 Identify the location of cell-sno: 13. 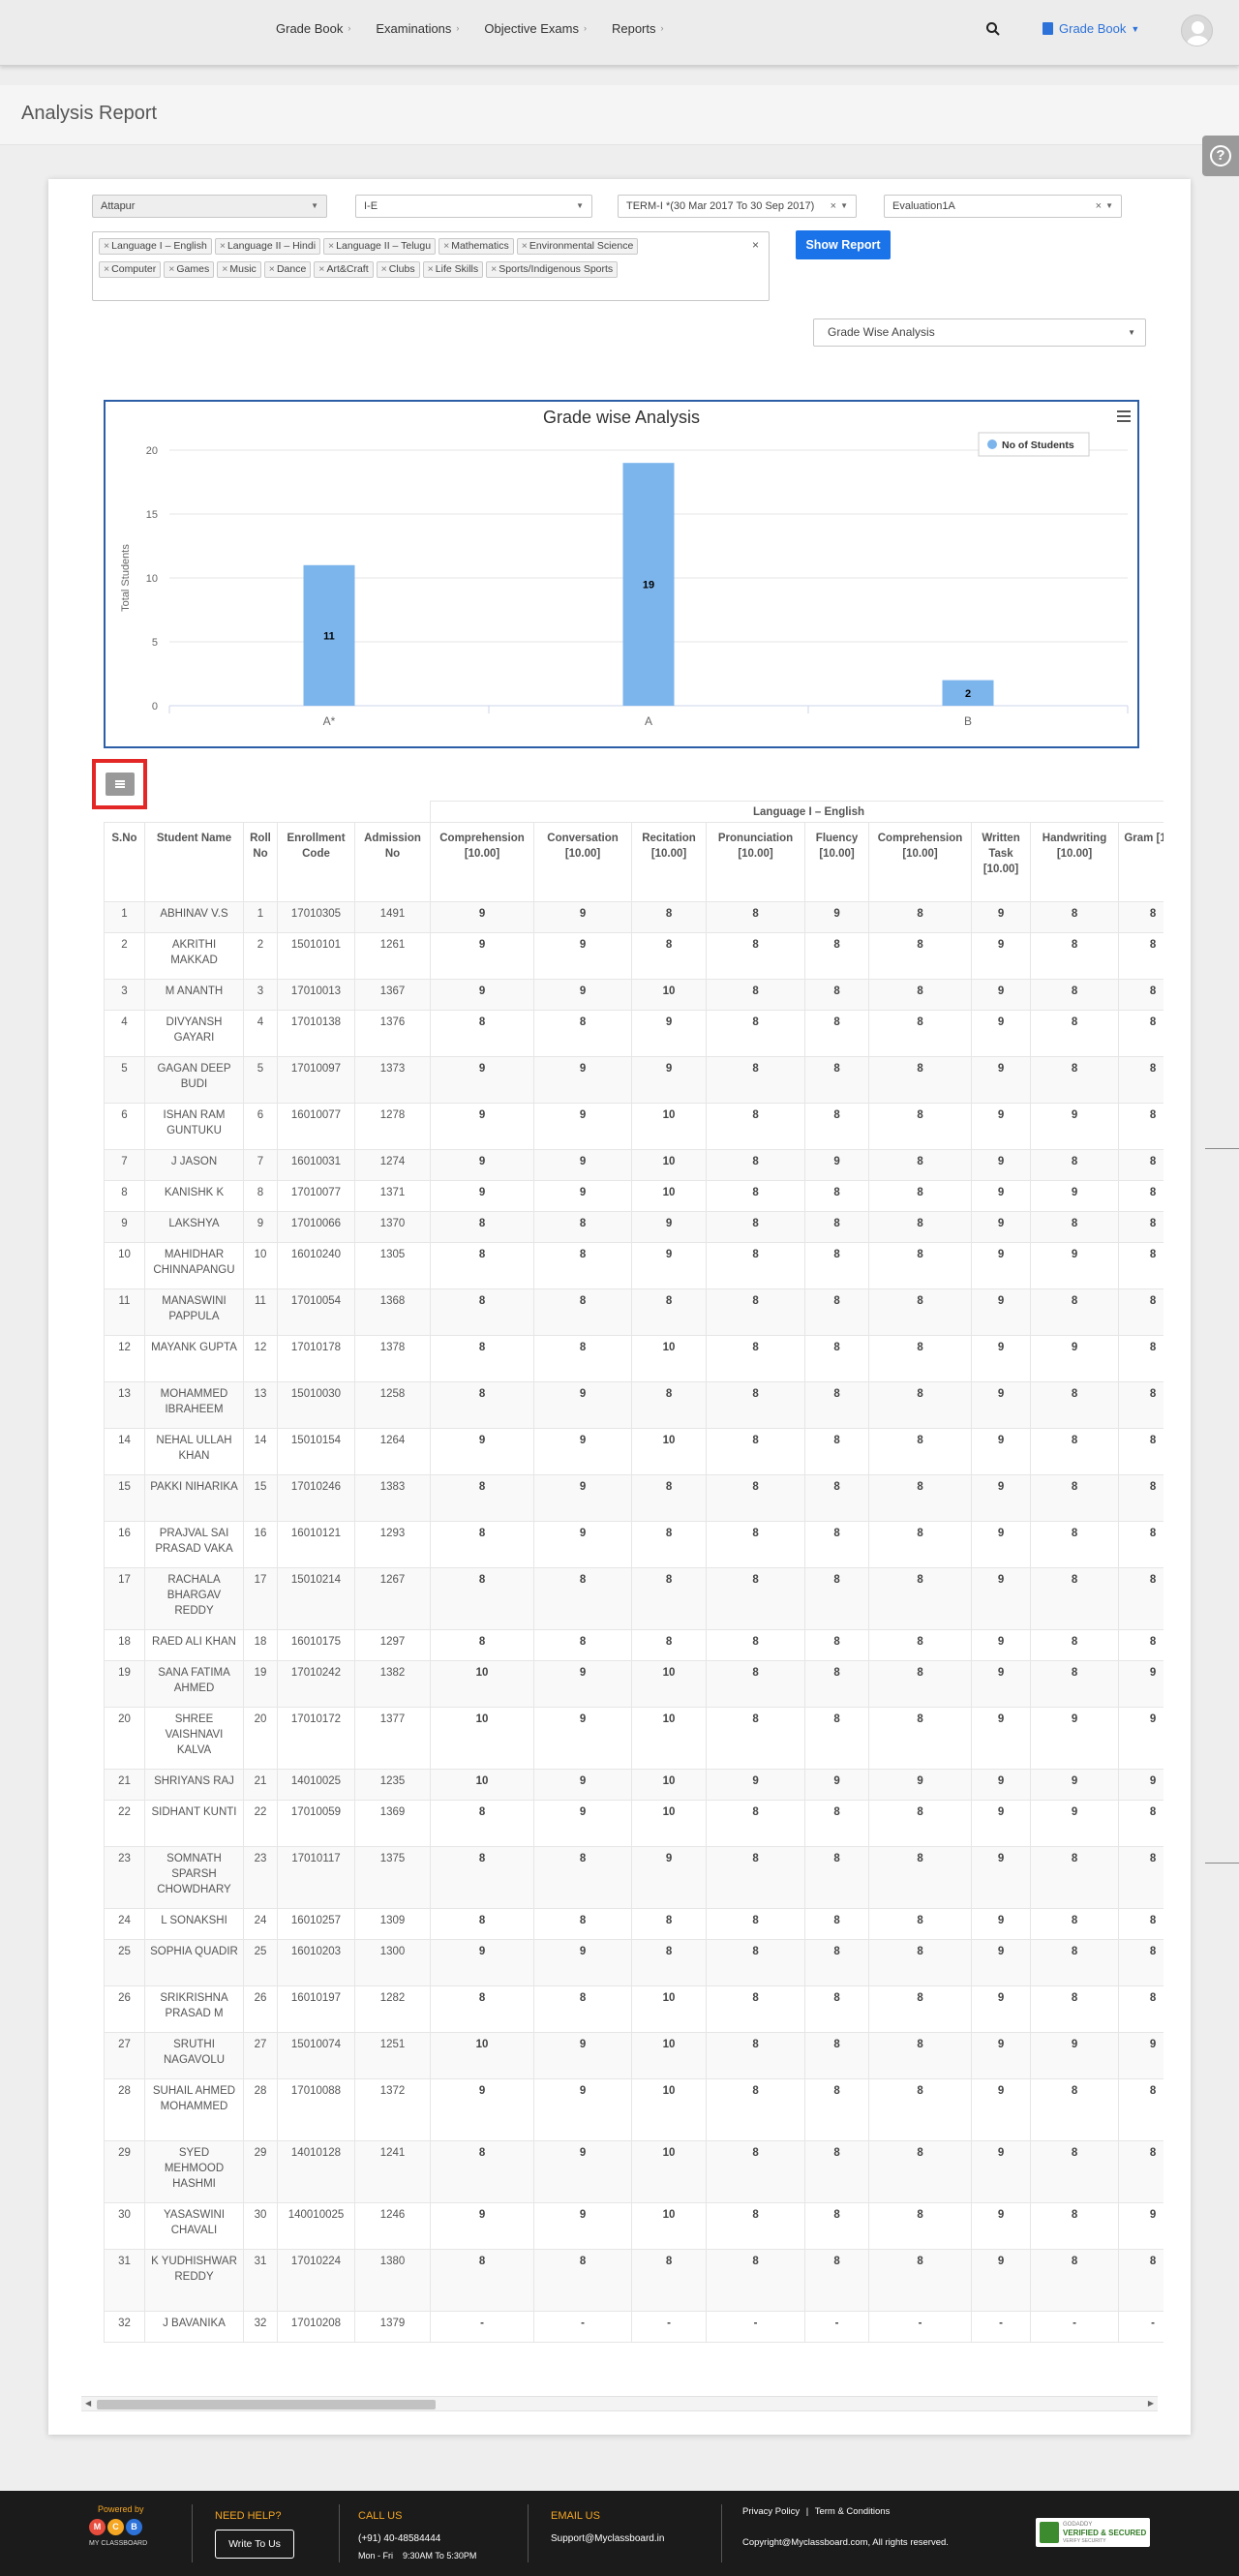
(124, 1405).